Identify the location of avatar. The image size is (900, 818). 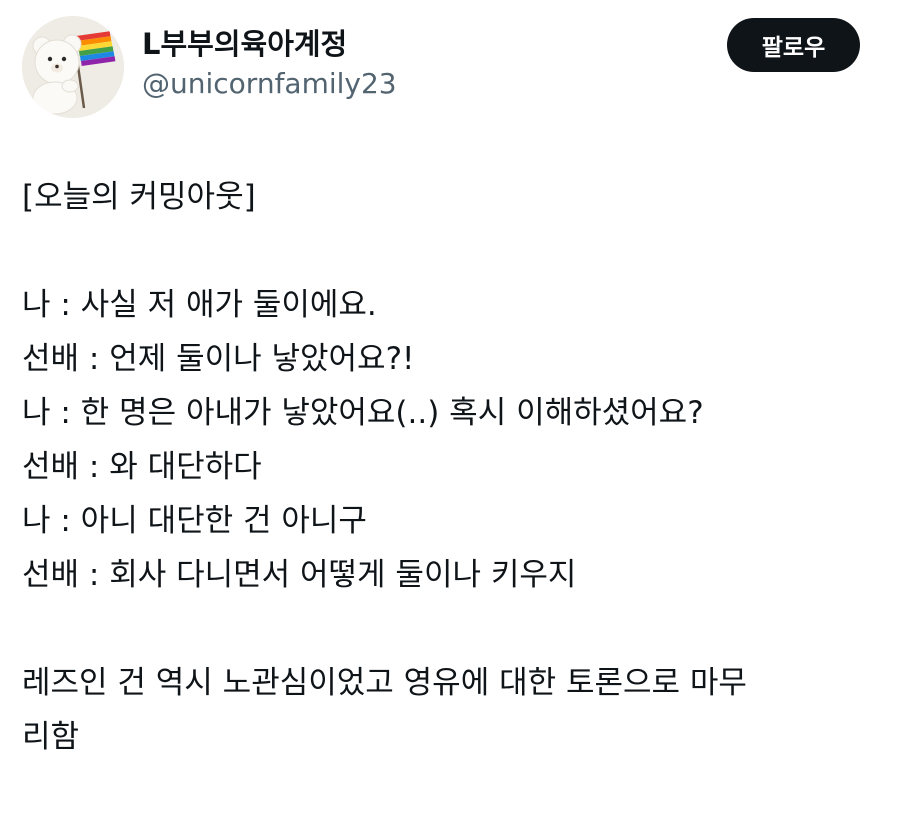
(73, 67).